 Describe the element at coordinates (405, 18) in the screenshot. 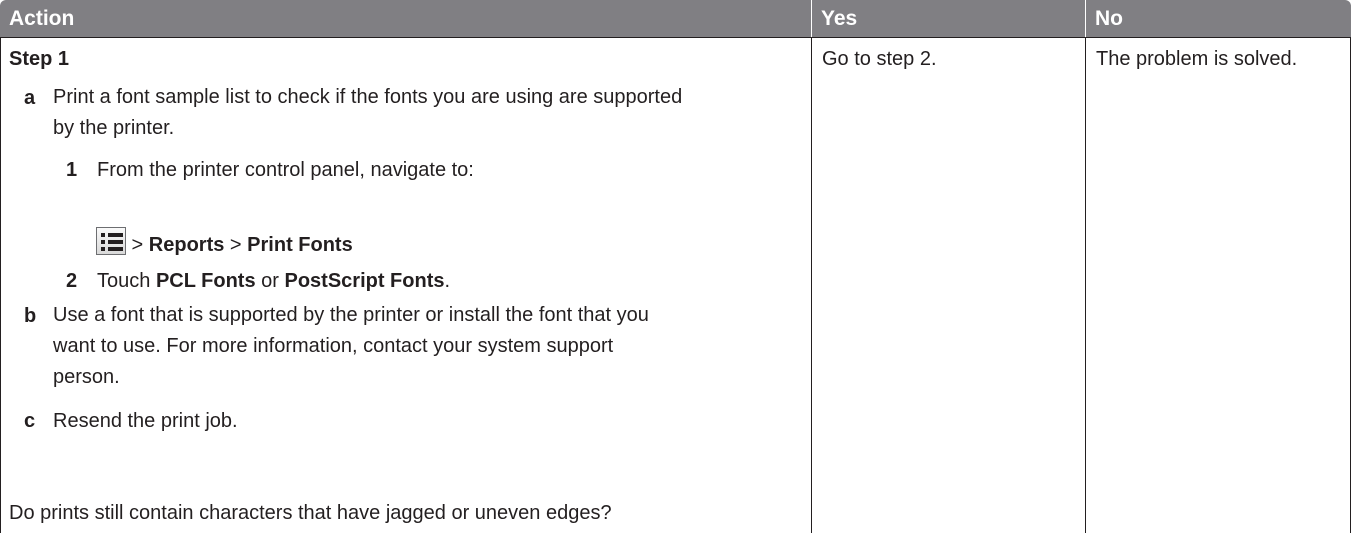

I see `header-action: Action` at that location.